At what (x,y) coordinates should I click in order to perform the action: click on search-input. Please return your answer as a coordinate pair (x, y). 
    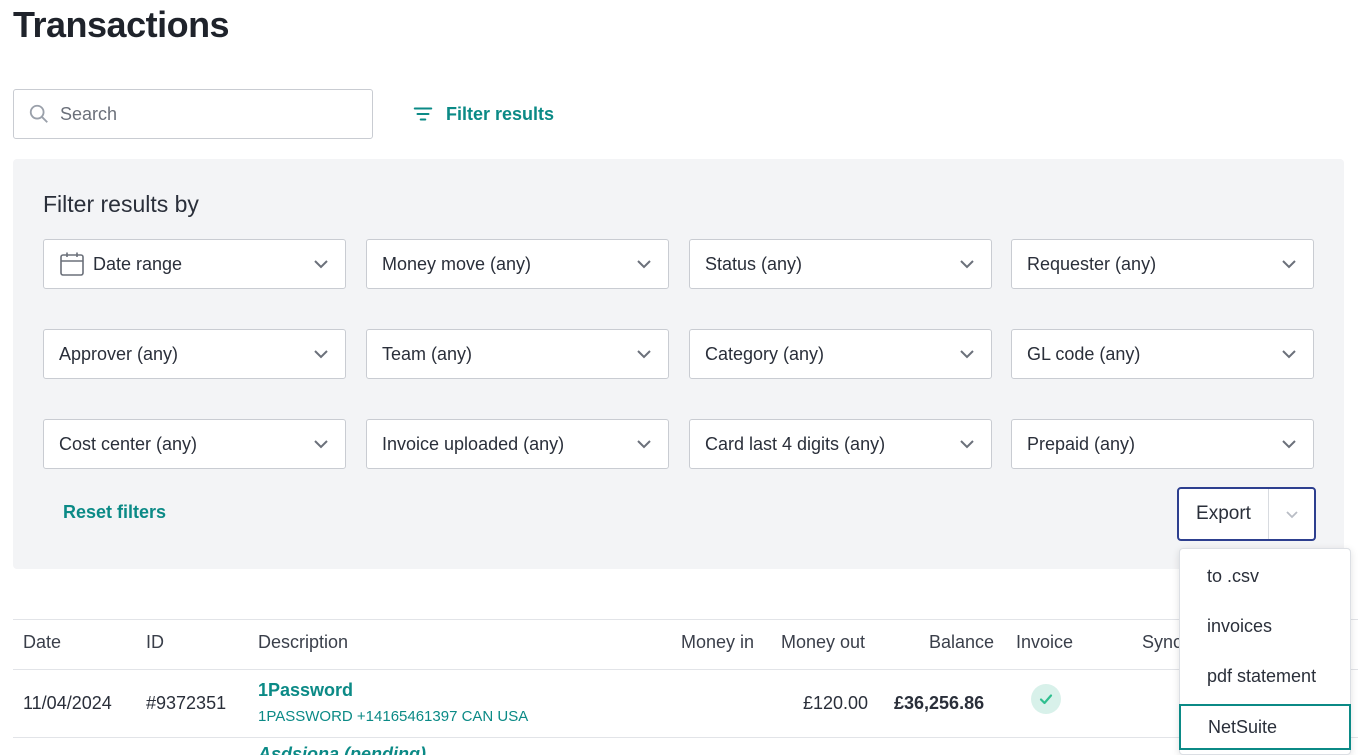
    Looking at the image, I should click on (200, 114).